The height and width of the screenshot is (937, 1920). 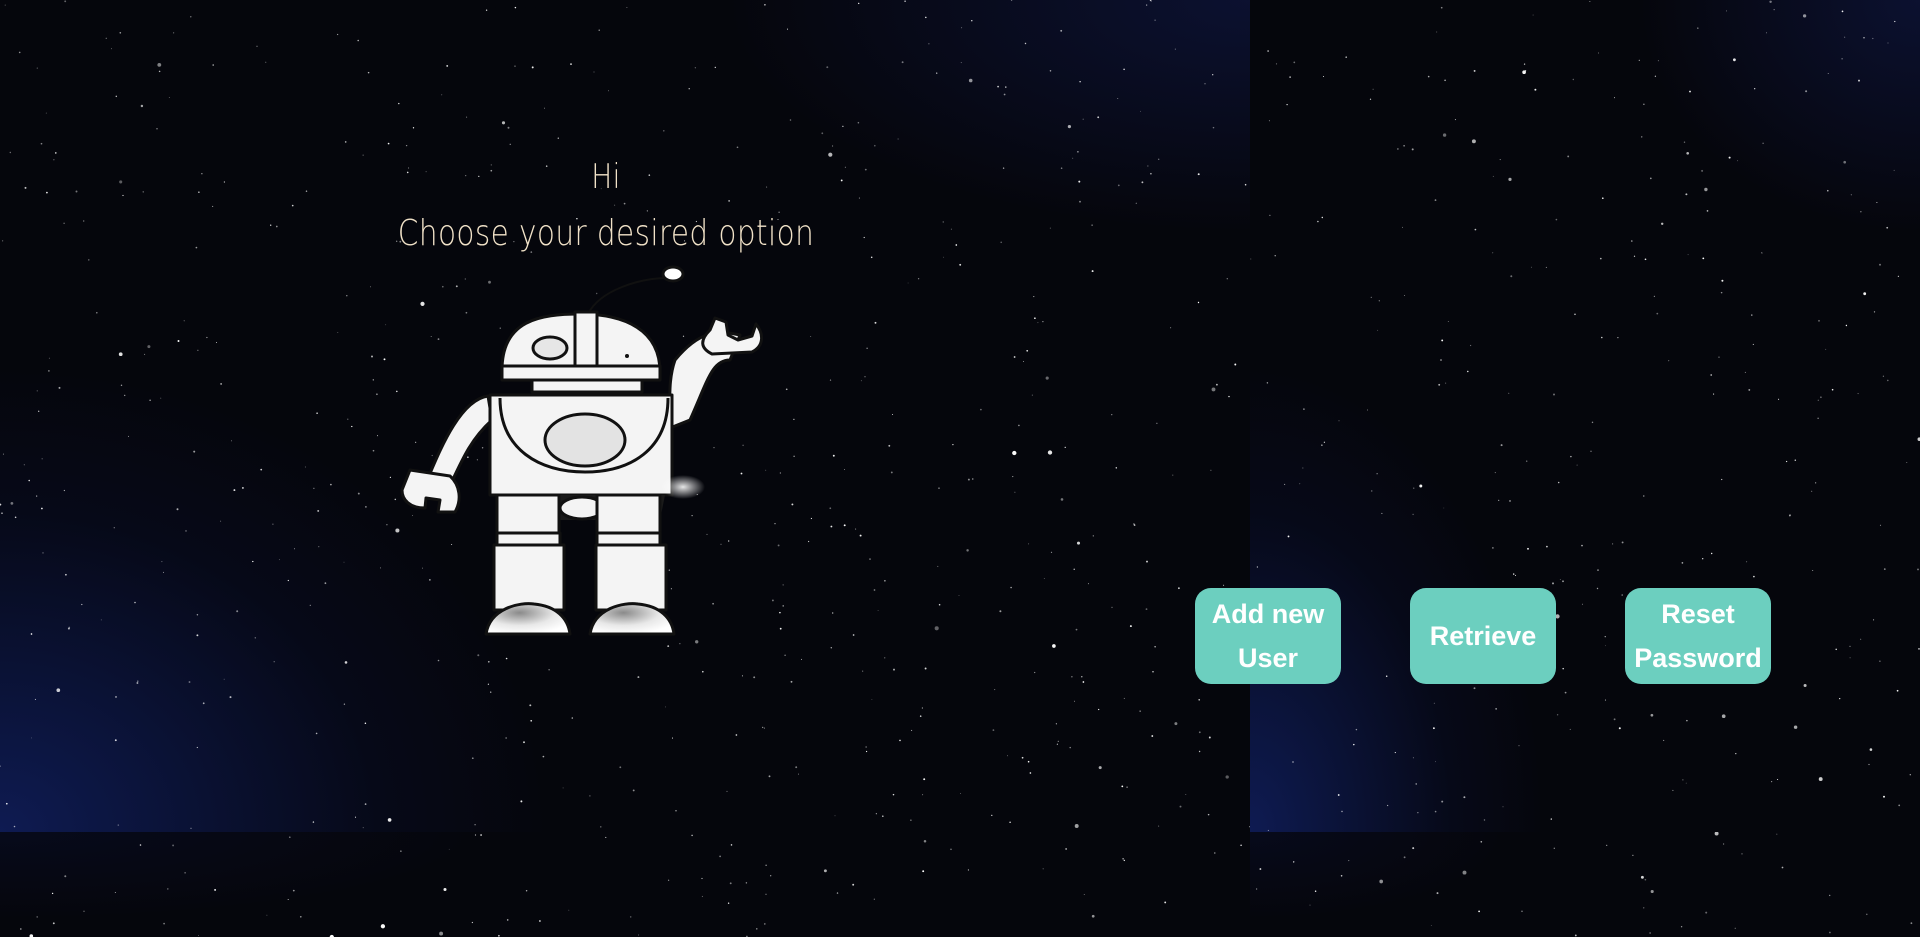 I want to click on retrieve-button: Retrieve, so click(x=1483, y=636).